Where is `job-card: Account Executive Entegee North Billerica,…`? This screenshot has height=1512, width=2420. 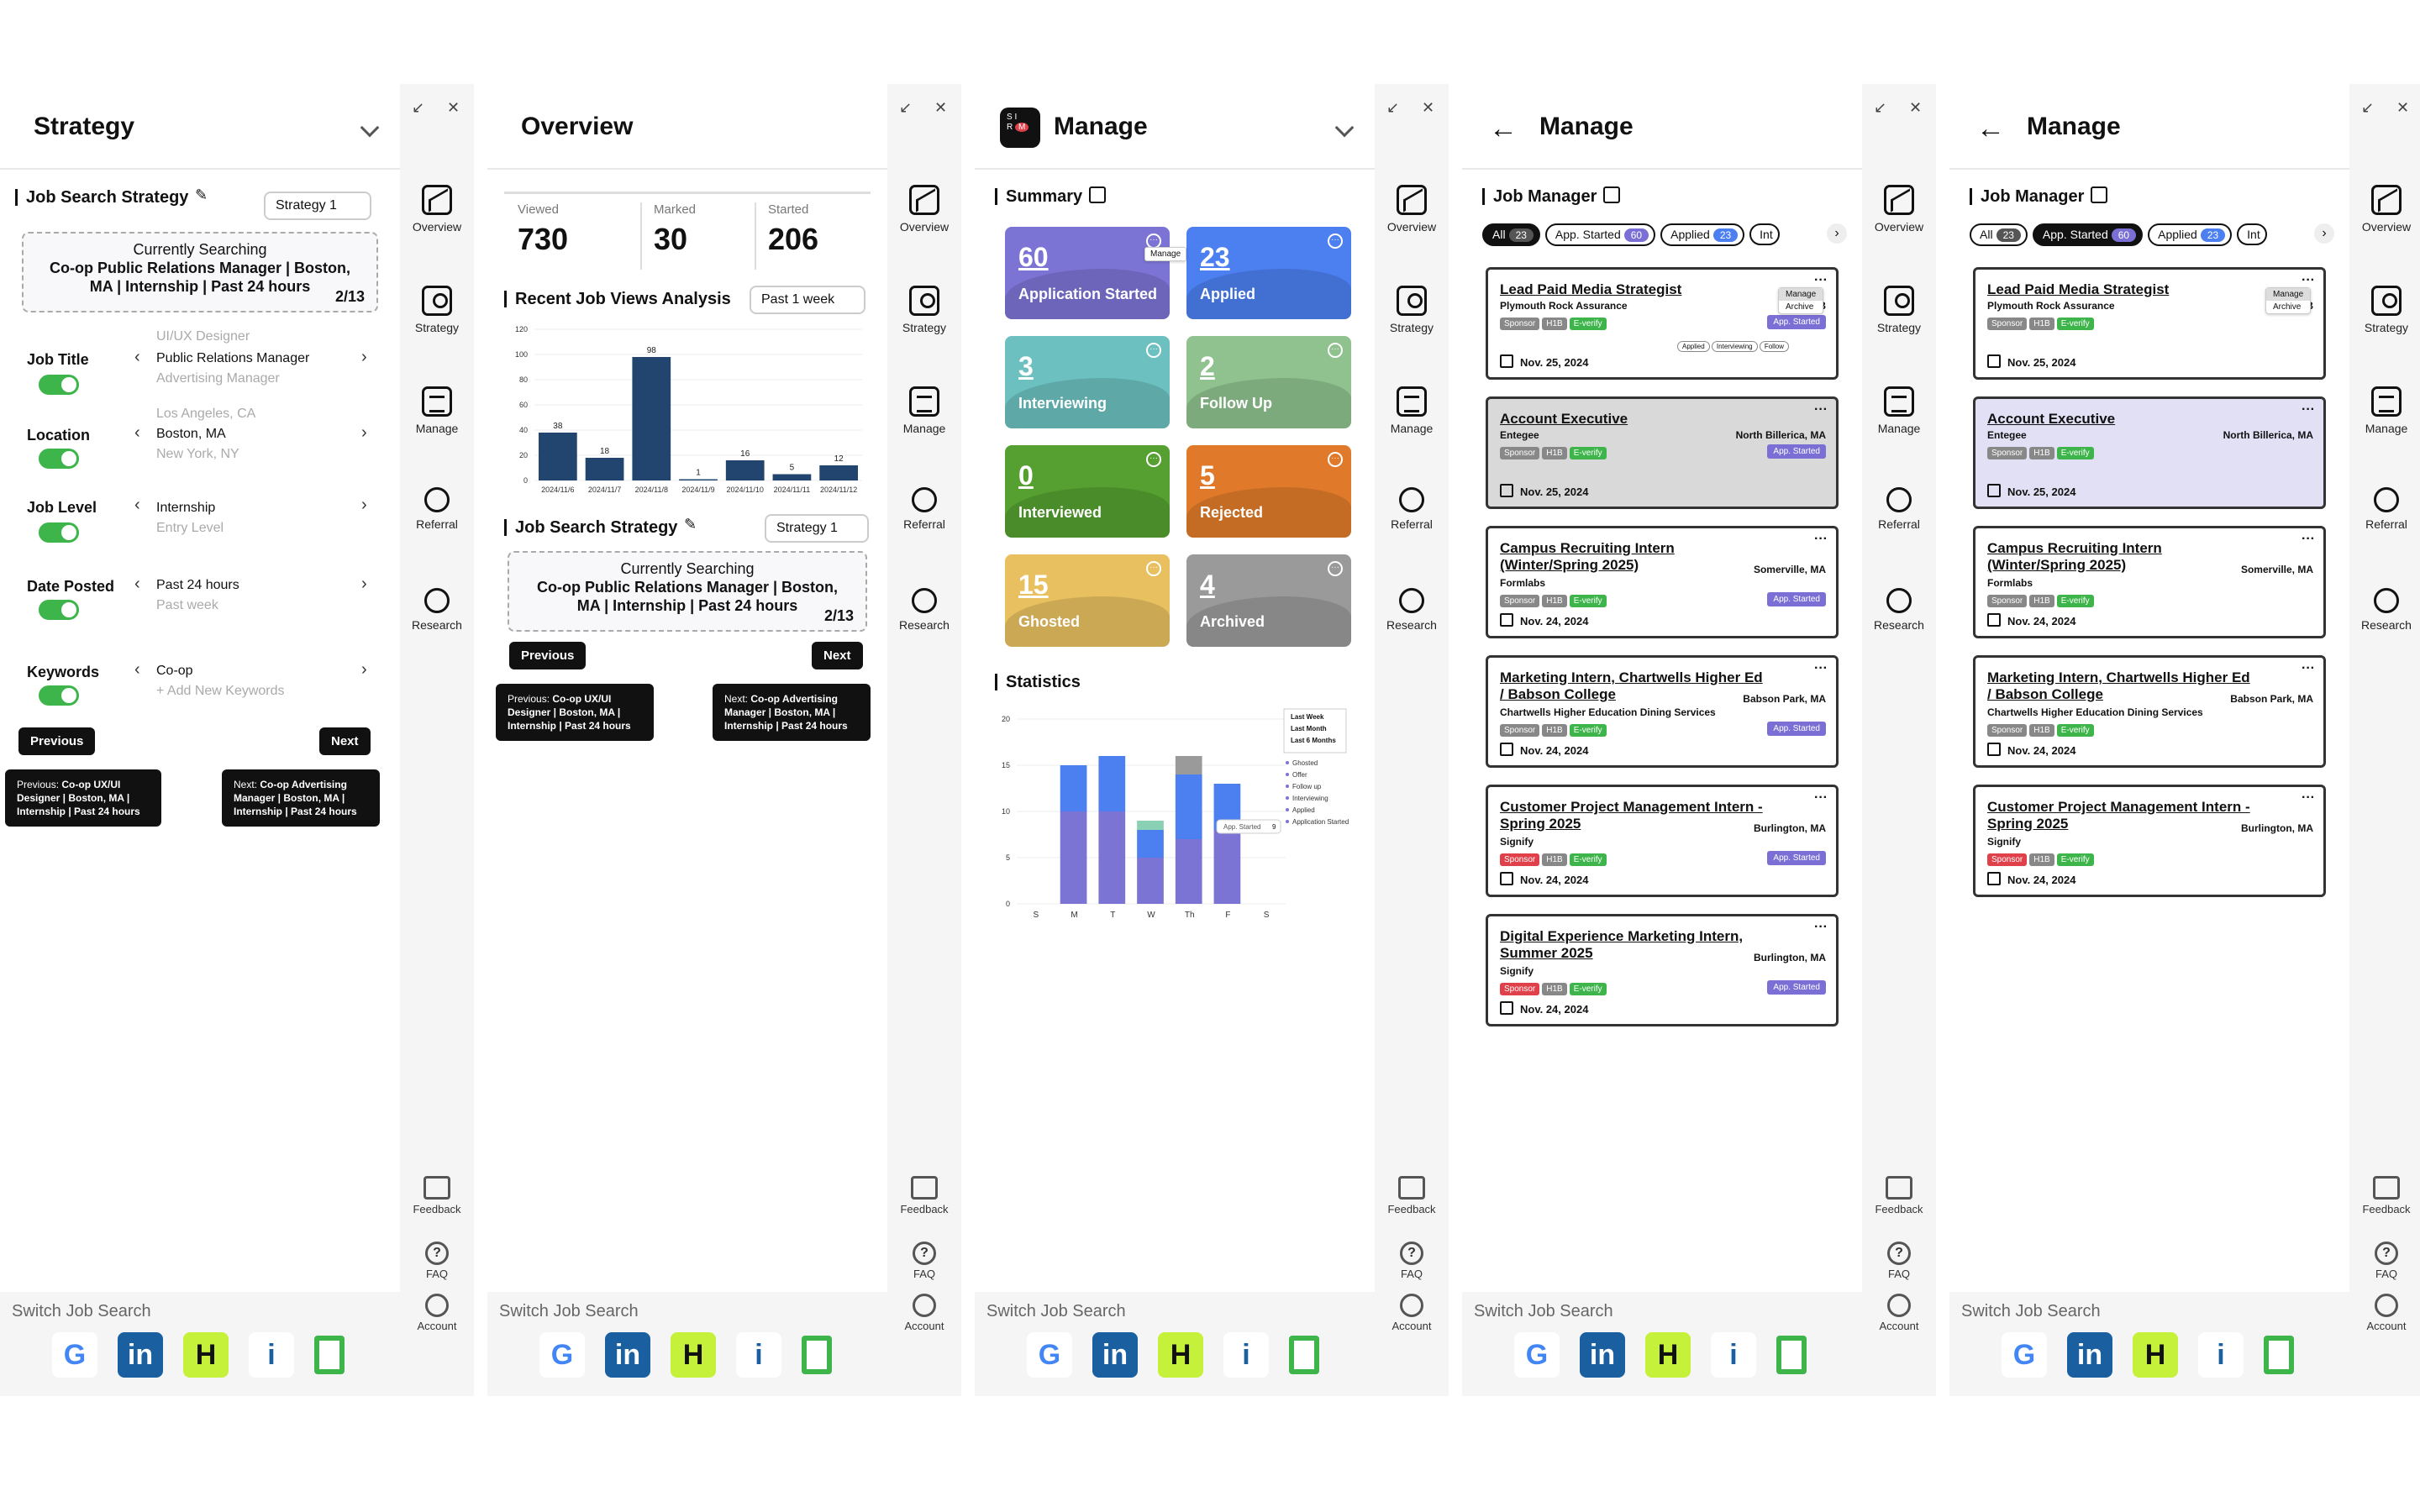 job-card: Account Executive Entegee North Billerica,… is located at coordinates (1662, 452).